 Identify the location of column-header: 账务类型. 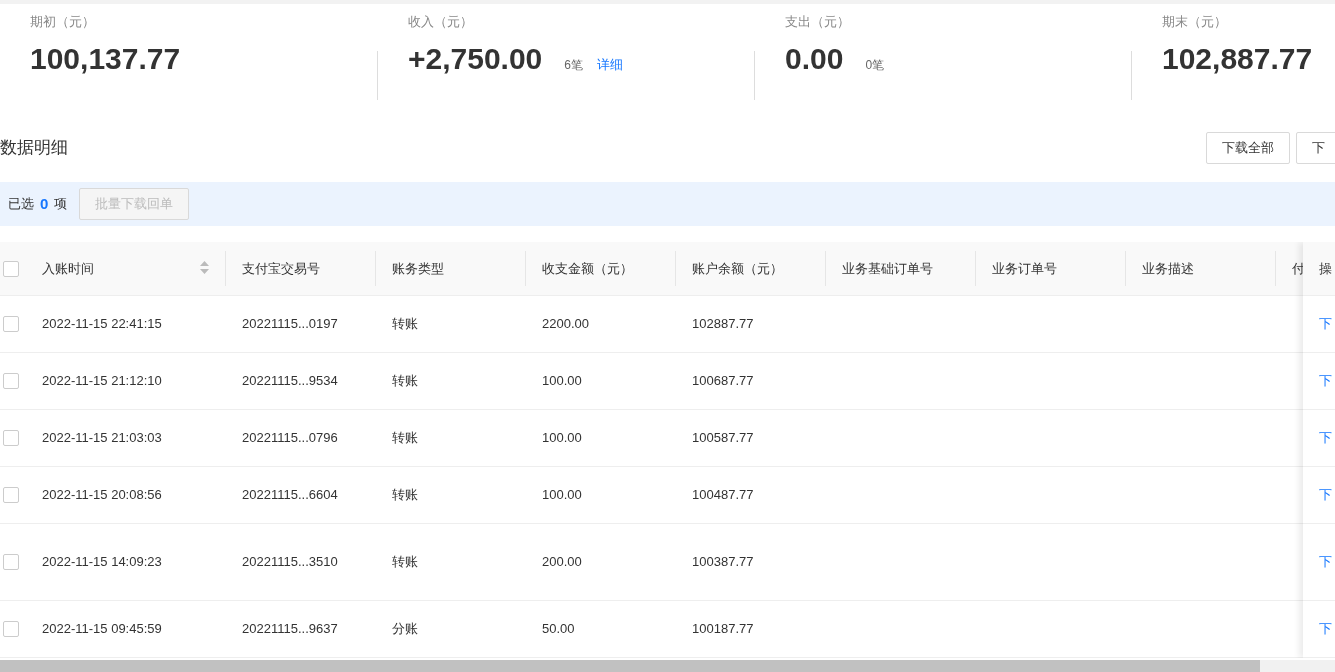
(418, 268).